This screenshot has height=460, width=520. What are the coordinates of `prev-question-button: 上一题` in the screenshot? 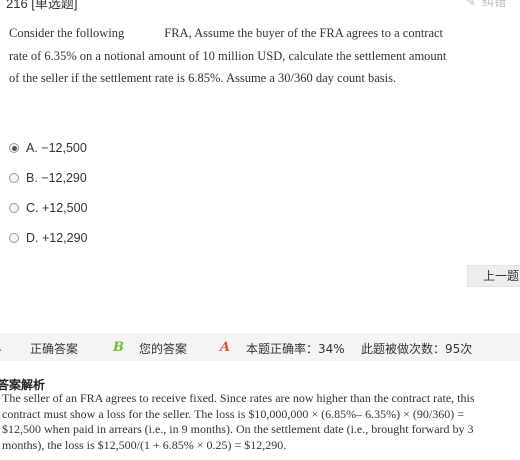 It's located at (493, 276).